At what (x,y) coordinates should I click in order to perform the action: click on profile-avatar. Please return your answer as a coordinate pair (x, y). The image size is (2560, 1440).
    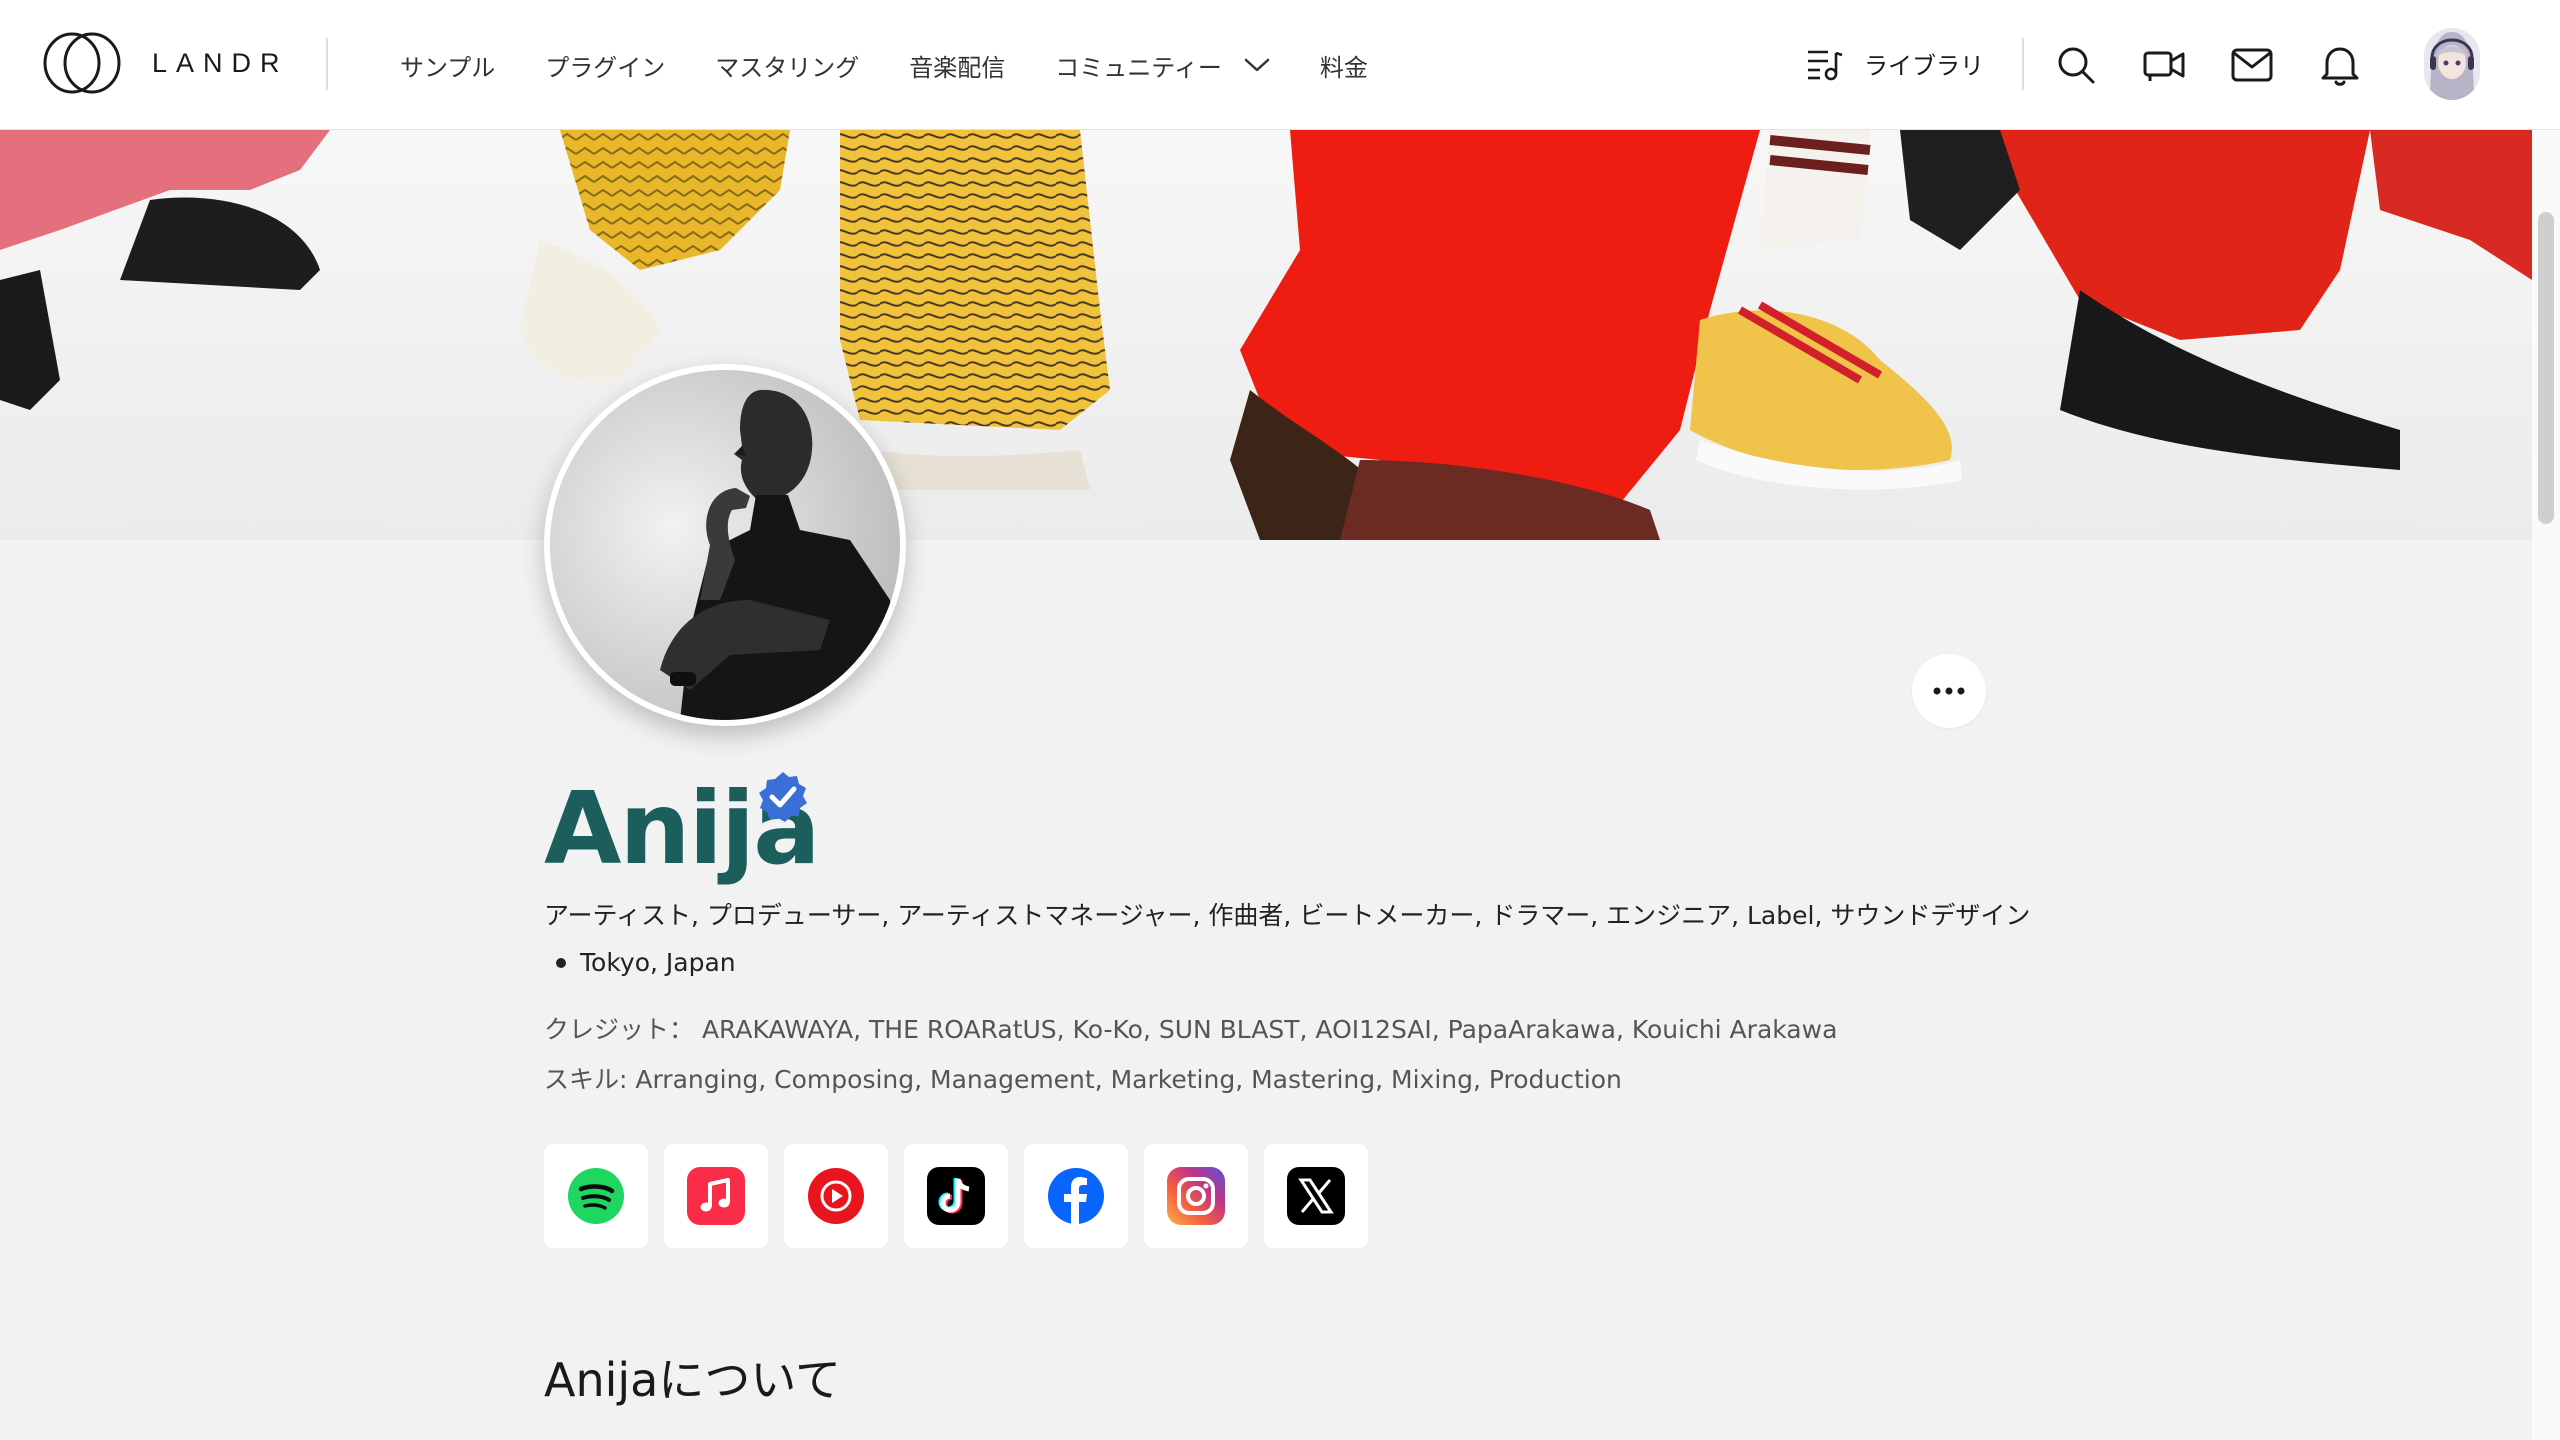
    Looking at the image, I should click on (725, 545).